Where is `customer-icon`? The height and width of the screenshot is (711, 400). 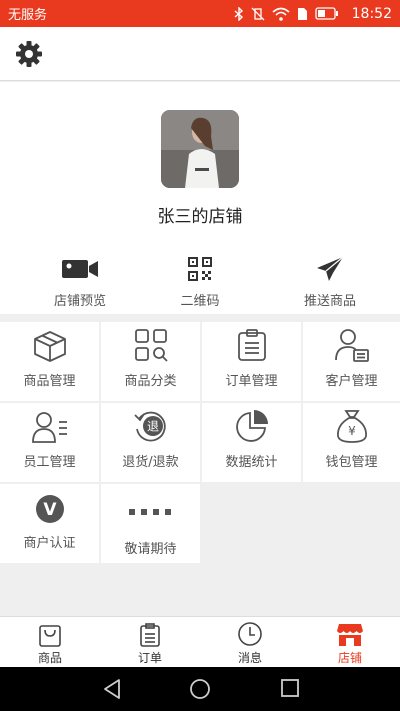 customer-icon is located at coordinates (351, 345).